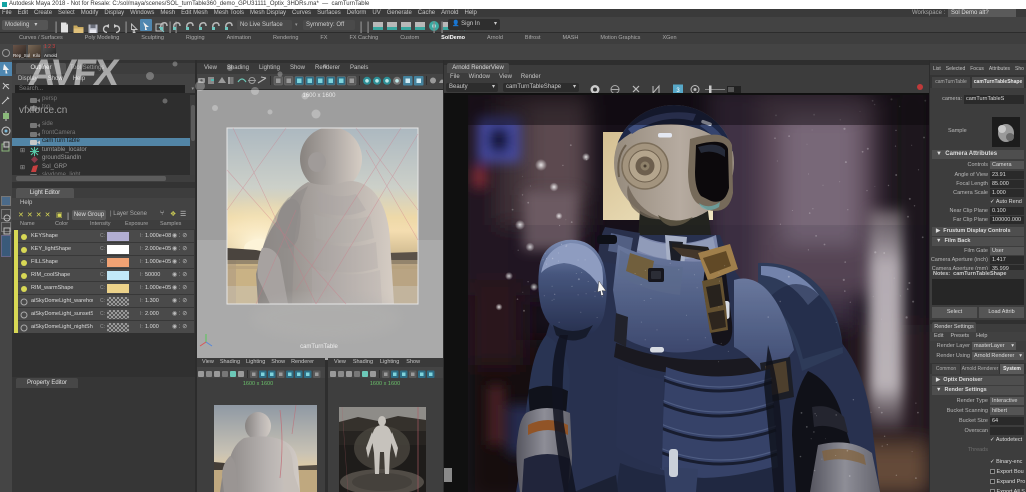 The width and height of the screenshot is (1026, 492). Describe the element at coordinates (319, 347) in the screenshot. I see `svg-text: camTurnTable` at that location.